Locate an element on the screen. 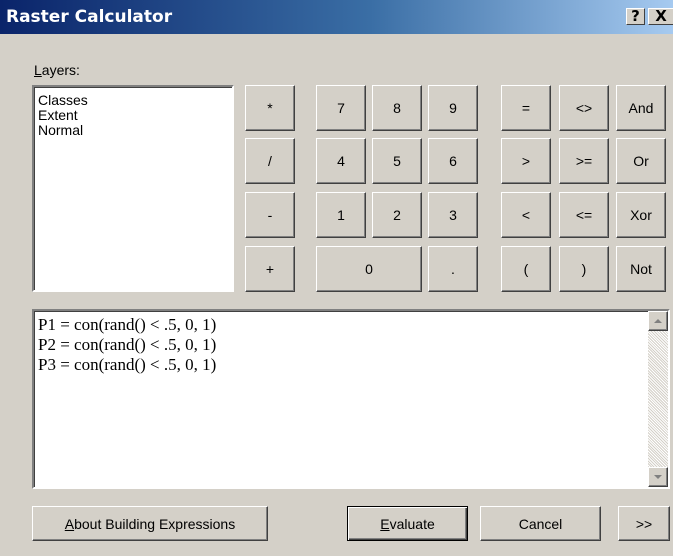 This screenshot has height=556, width=673. layers-label: Layers: is located at coordinates (57, 70).